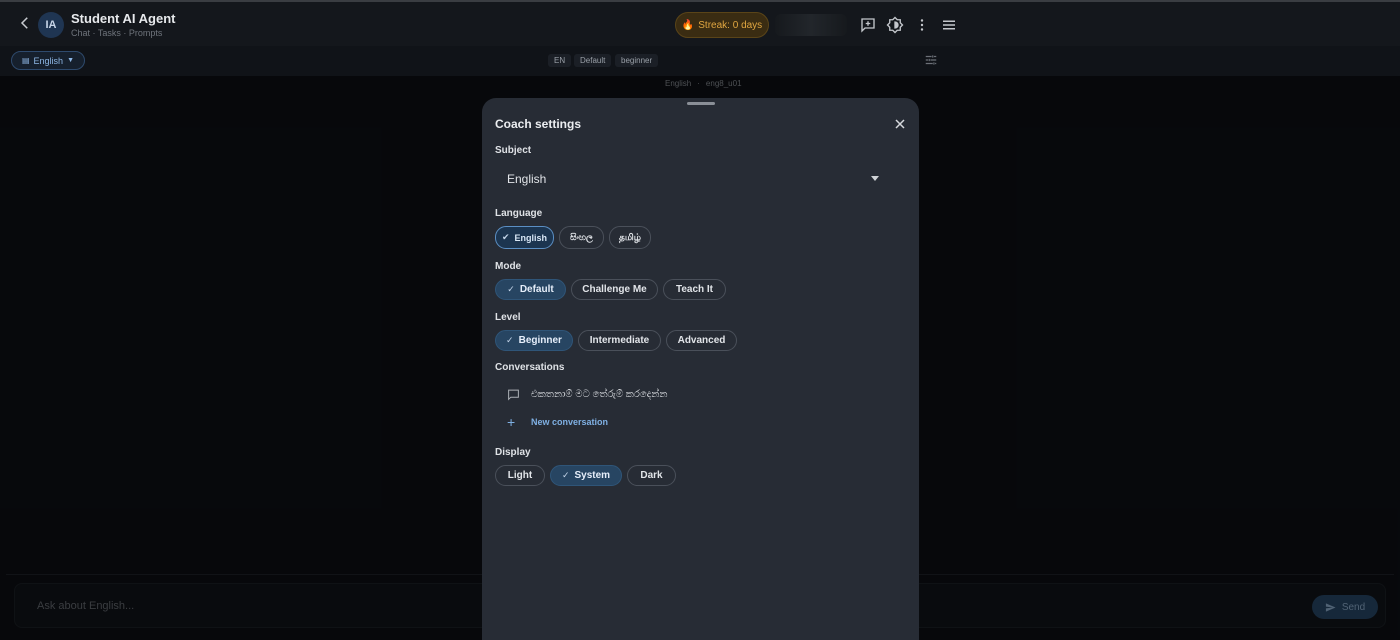 The width and height of the screenshot is (1400, 640). Describe the element at coordinates (508, 266) in the screenshot. I see `mode-label: Mode` at that location.